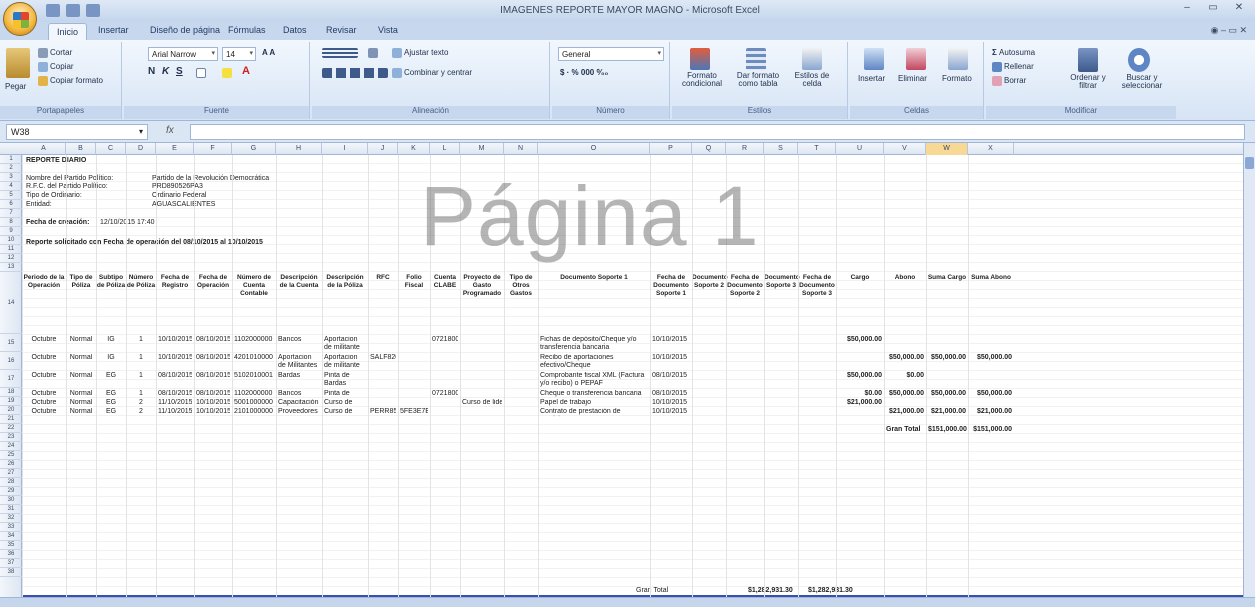 The width and height of the screenshot is (1255, 607). I want to click on column-header: H, so click(299, 149).